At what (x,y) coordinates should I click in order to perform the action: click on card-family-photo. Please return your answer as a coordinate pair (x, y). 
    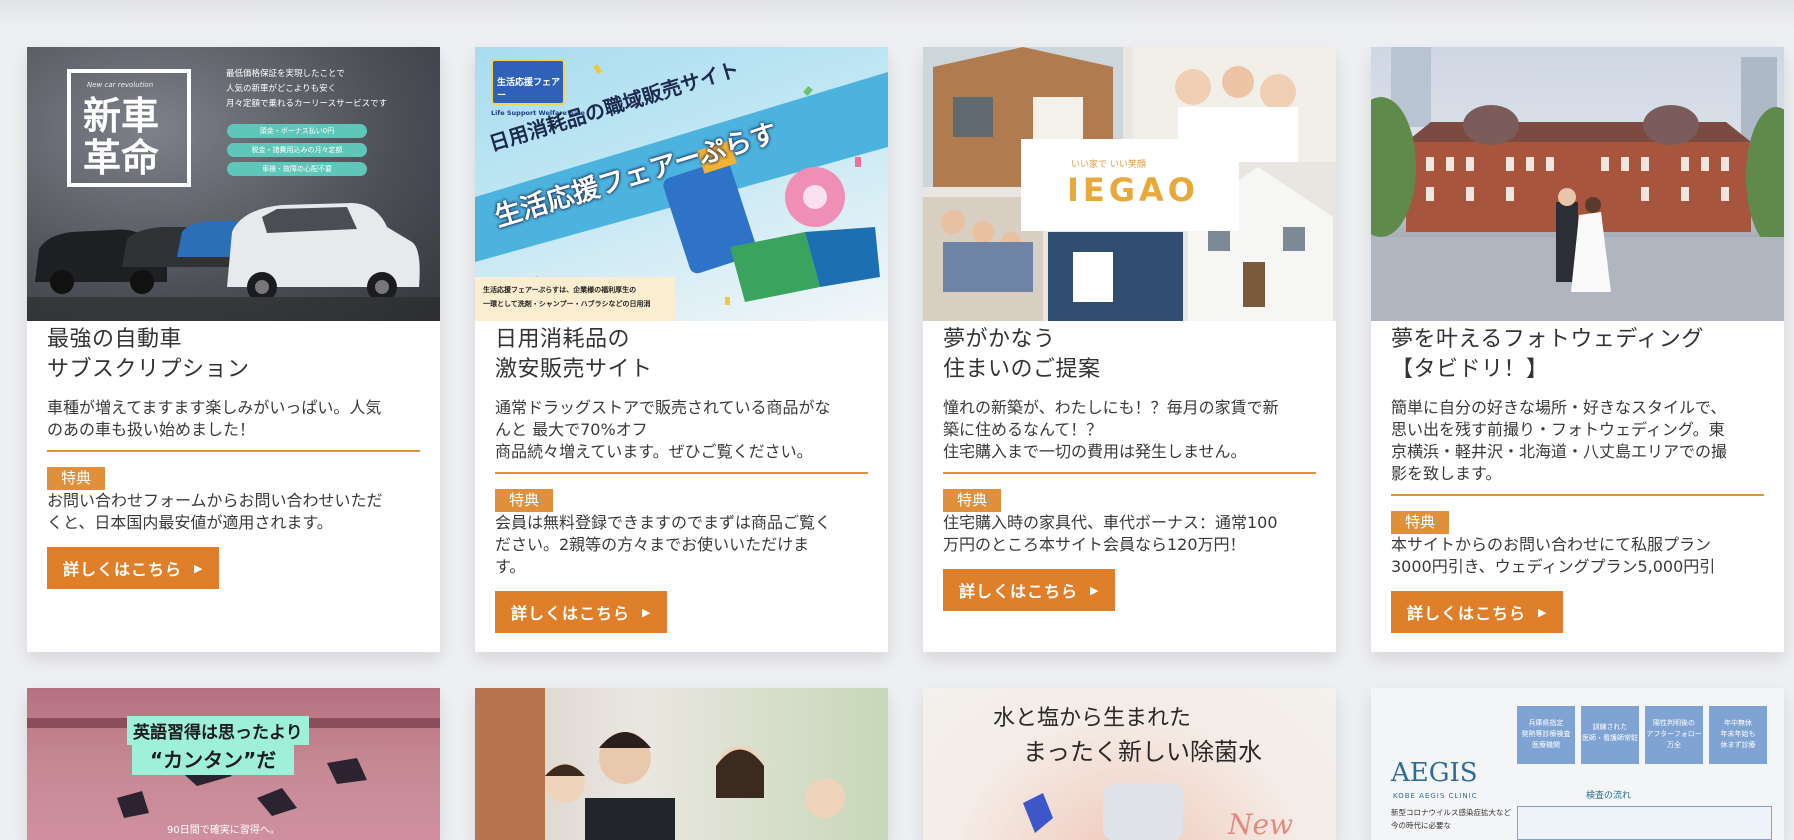
    Looking at the image, I should click on (681, 764).